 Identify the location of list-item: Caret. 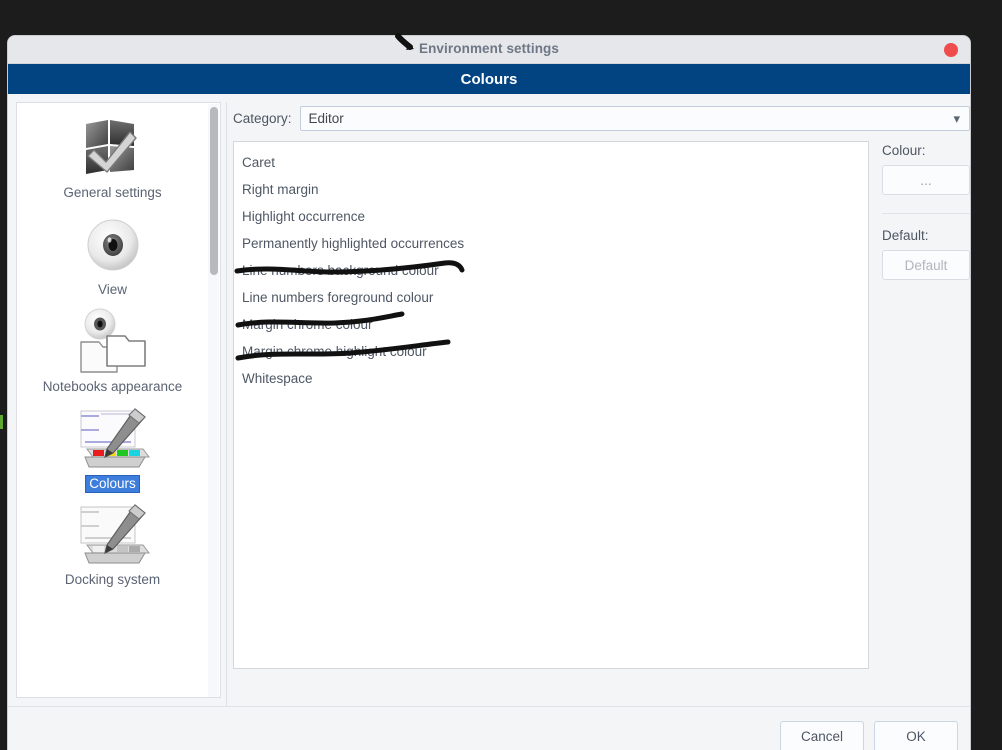
(551, 162).